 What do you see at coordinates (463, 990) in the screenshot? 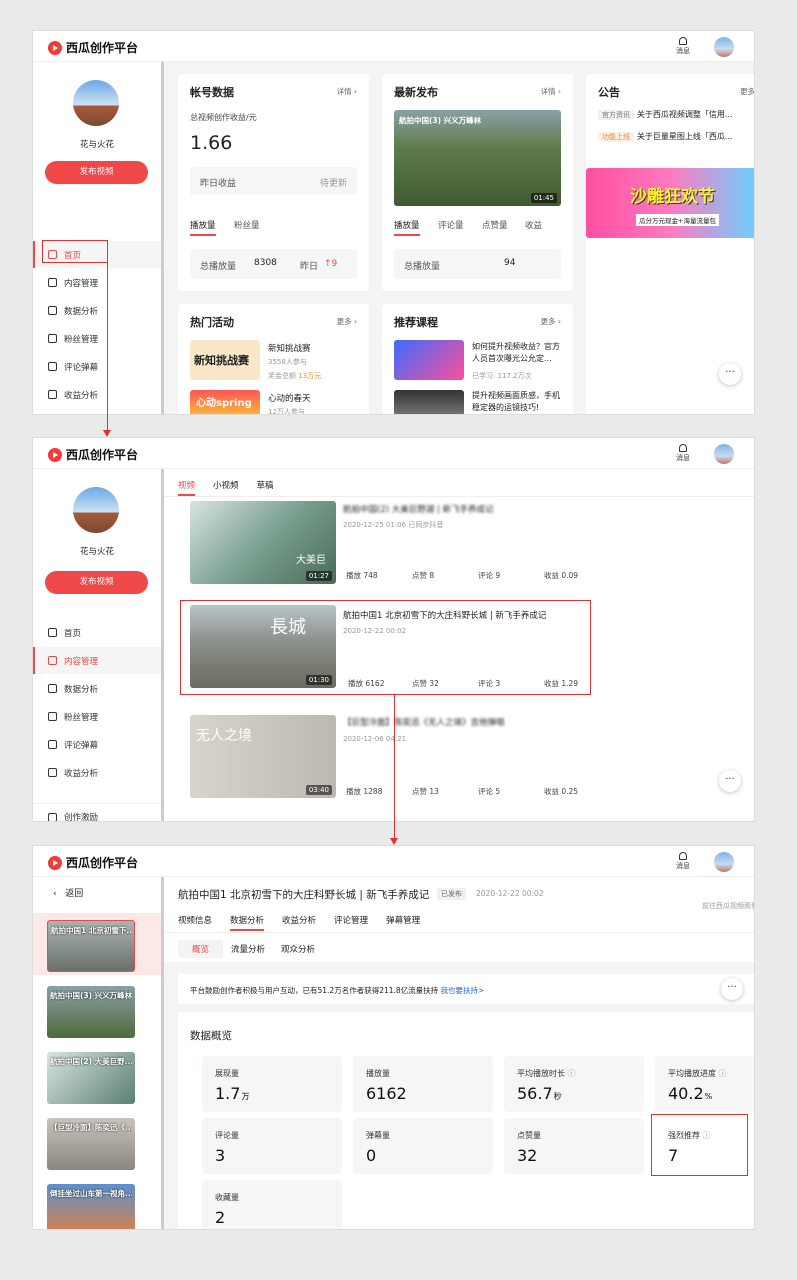
I see `support-link: 我也要扶持>` at bounding box center [463, 990].